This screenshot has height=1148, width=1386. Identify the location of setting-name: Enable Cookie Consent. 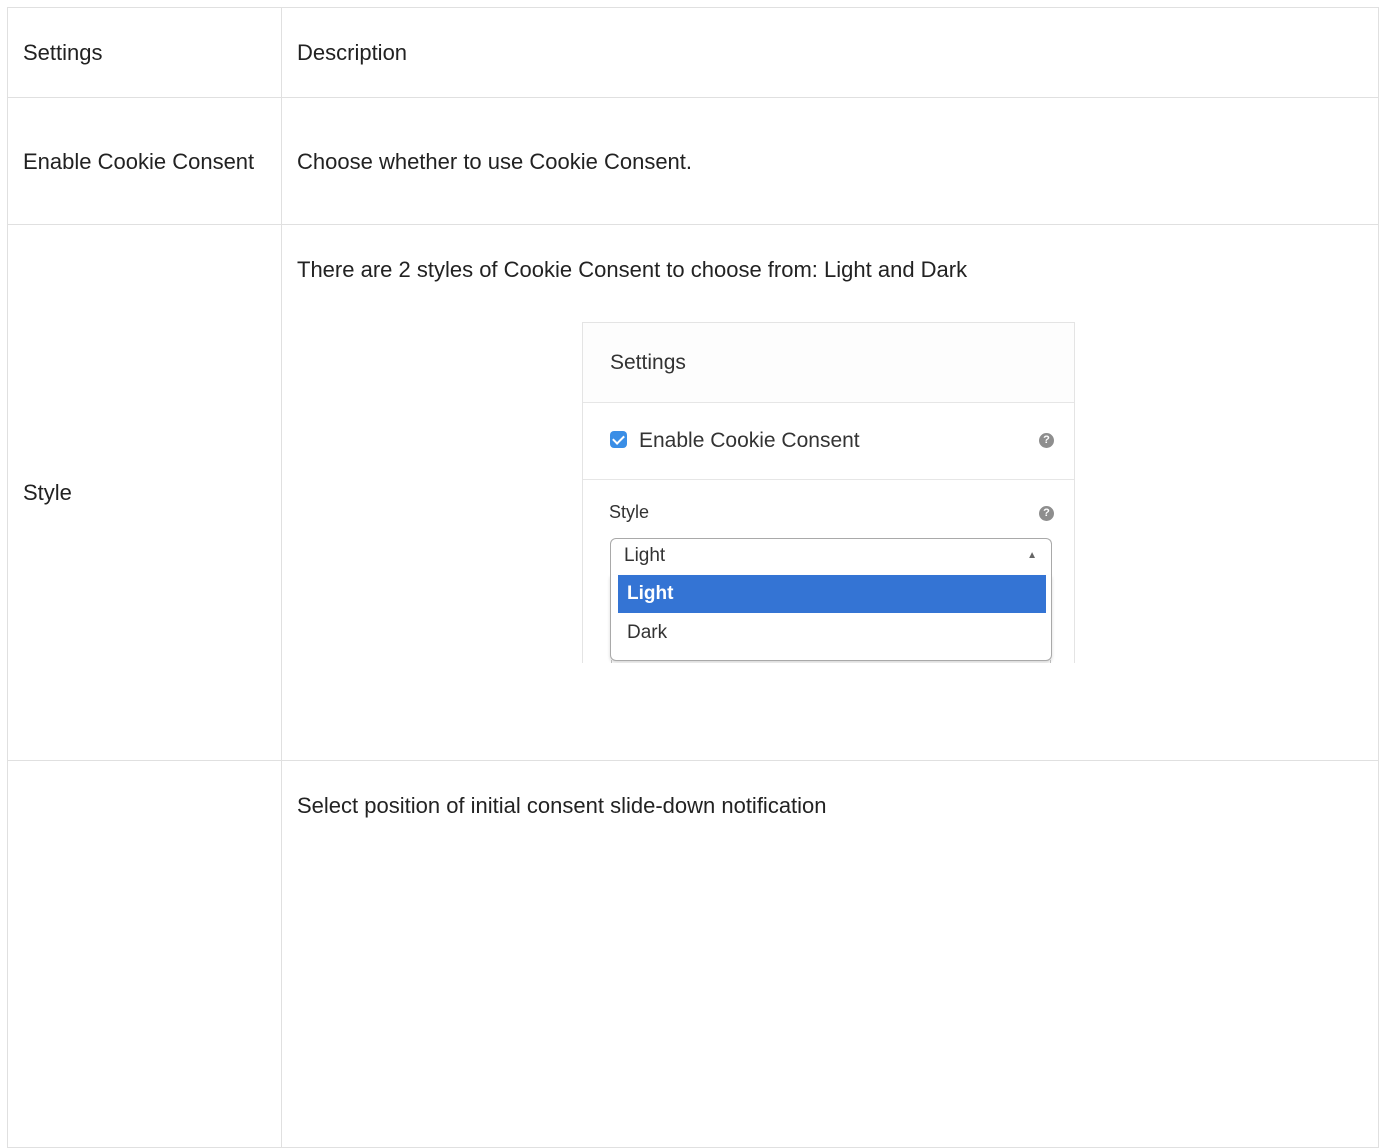
(144, 161).